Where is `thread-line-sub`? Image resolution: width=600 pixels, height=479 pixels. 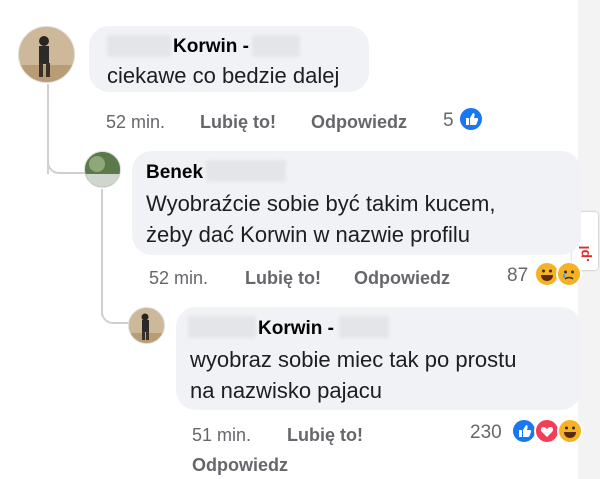 thread-line-sub is located at coordinates (102, 252).